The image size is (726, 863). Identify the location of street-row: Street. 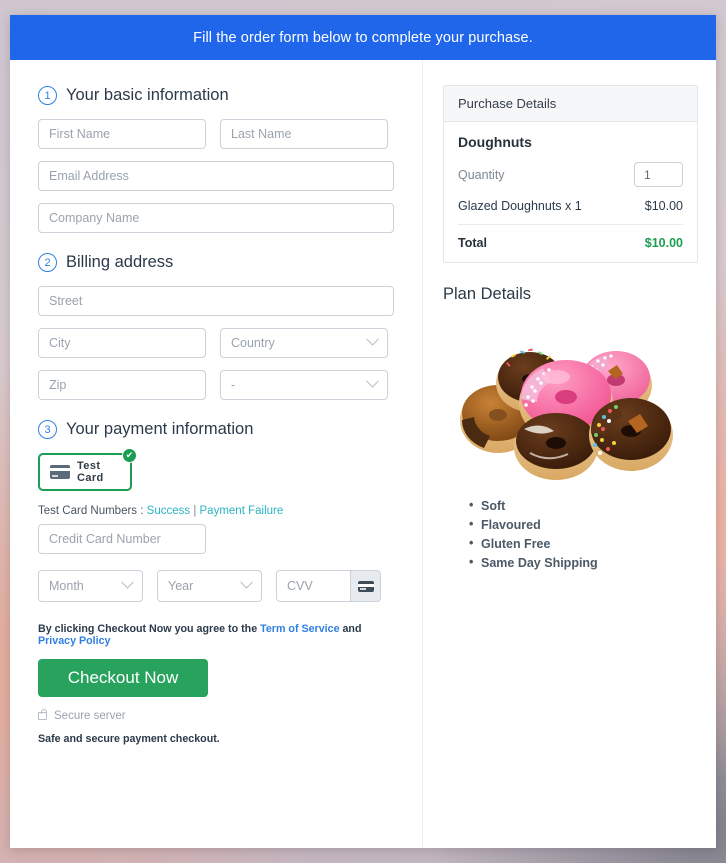
(216, 301).